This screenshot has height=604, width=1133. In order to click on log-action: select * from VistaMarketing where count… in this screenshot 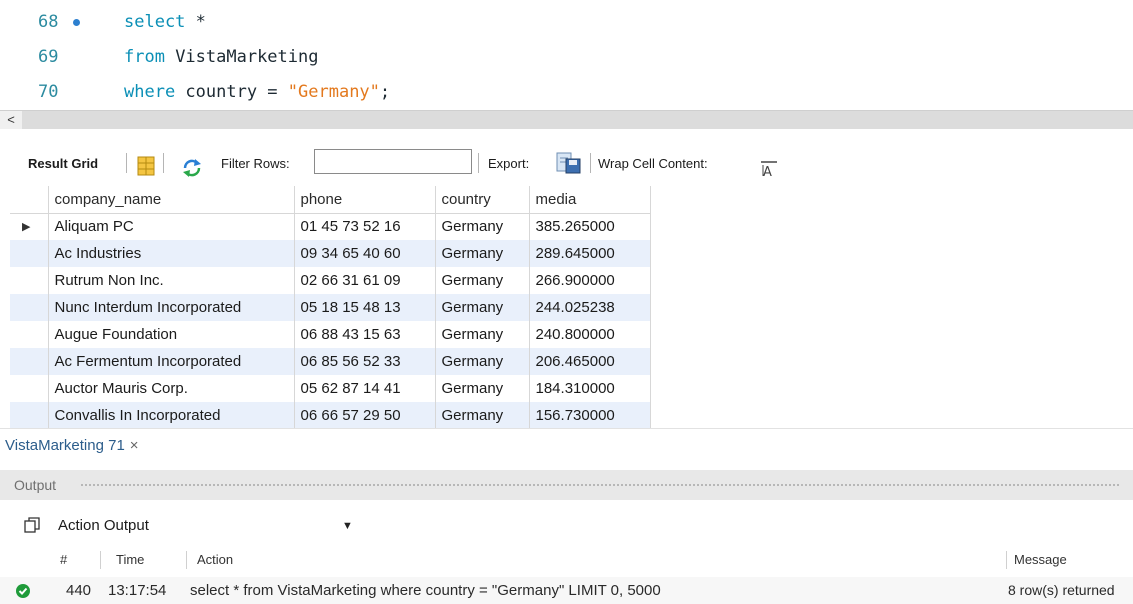, I will do `click(425, 590)`.